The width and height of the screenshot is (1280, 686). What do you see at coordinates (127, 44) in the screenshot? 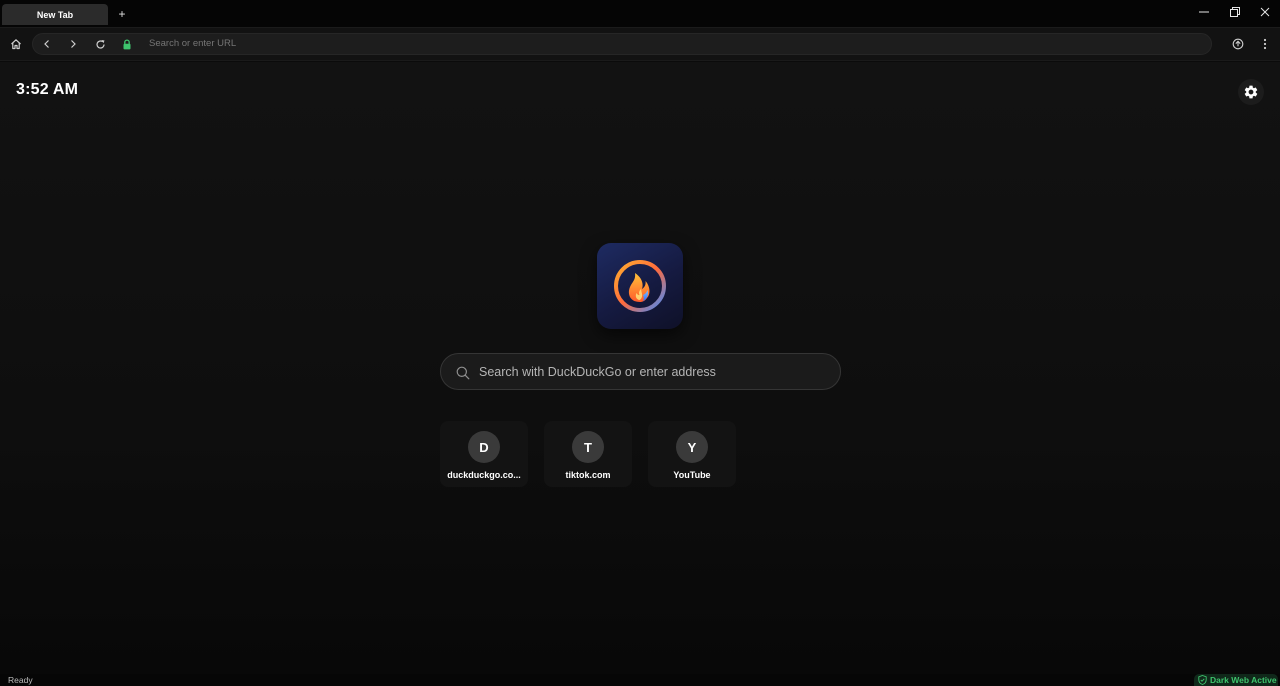
I see `lock-icon` at bounding box center [127, 44].